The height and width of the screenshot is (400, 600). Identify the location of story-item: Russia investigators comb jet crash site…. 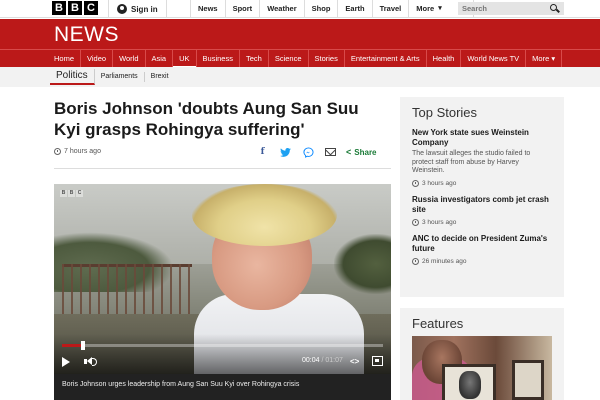
(482, 210).